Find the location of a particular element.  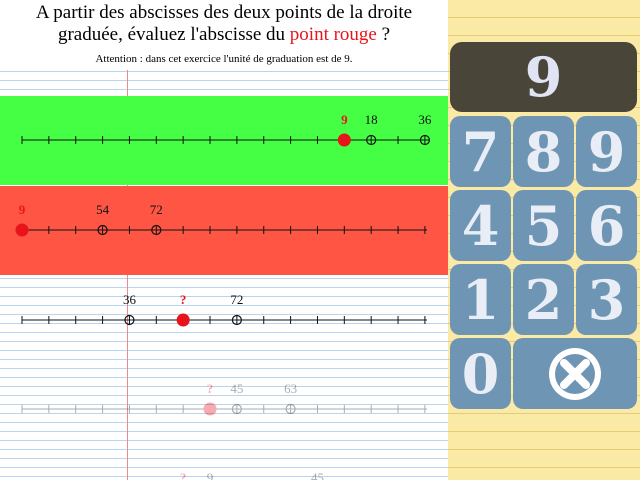

key-8: 8 is located at coordinates (543, 151).